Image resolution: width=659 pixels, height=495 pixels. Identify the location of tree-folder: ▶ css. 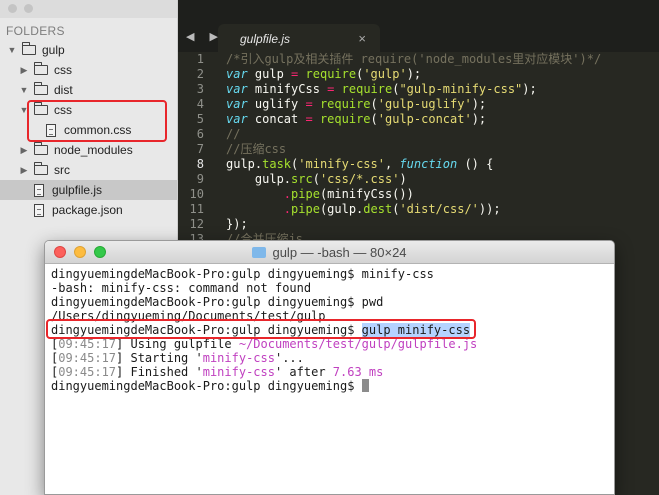
(88, 70).